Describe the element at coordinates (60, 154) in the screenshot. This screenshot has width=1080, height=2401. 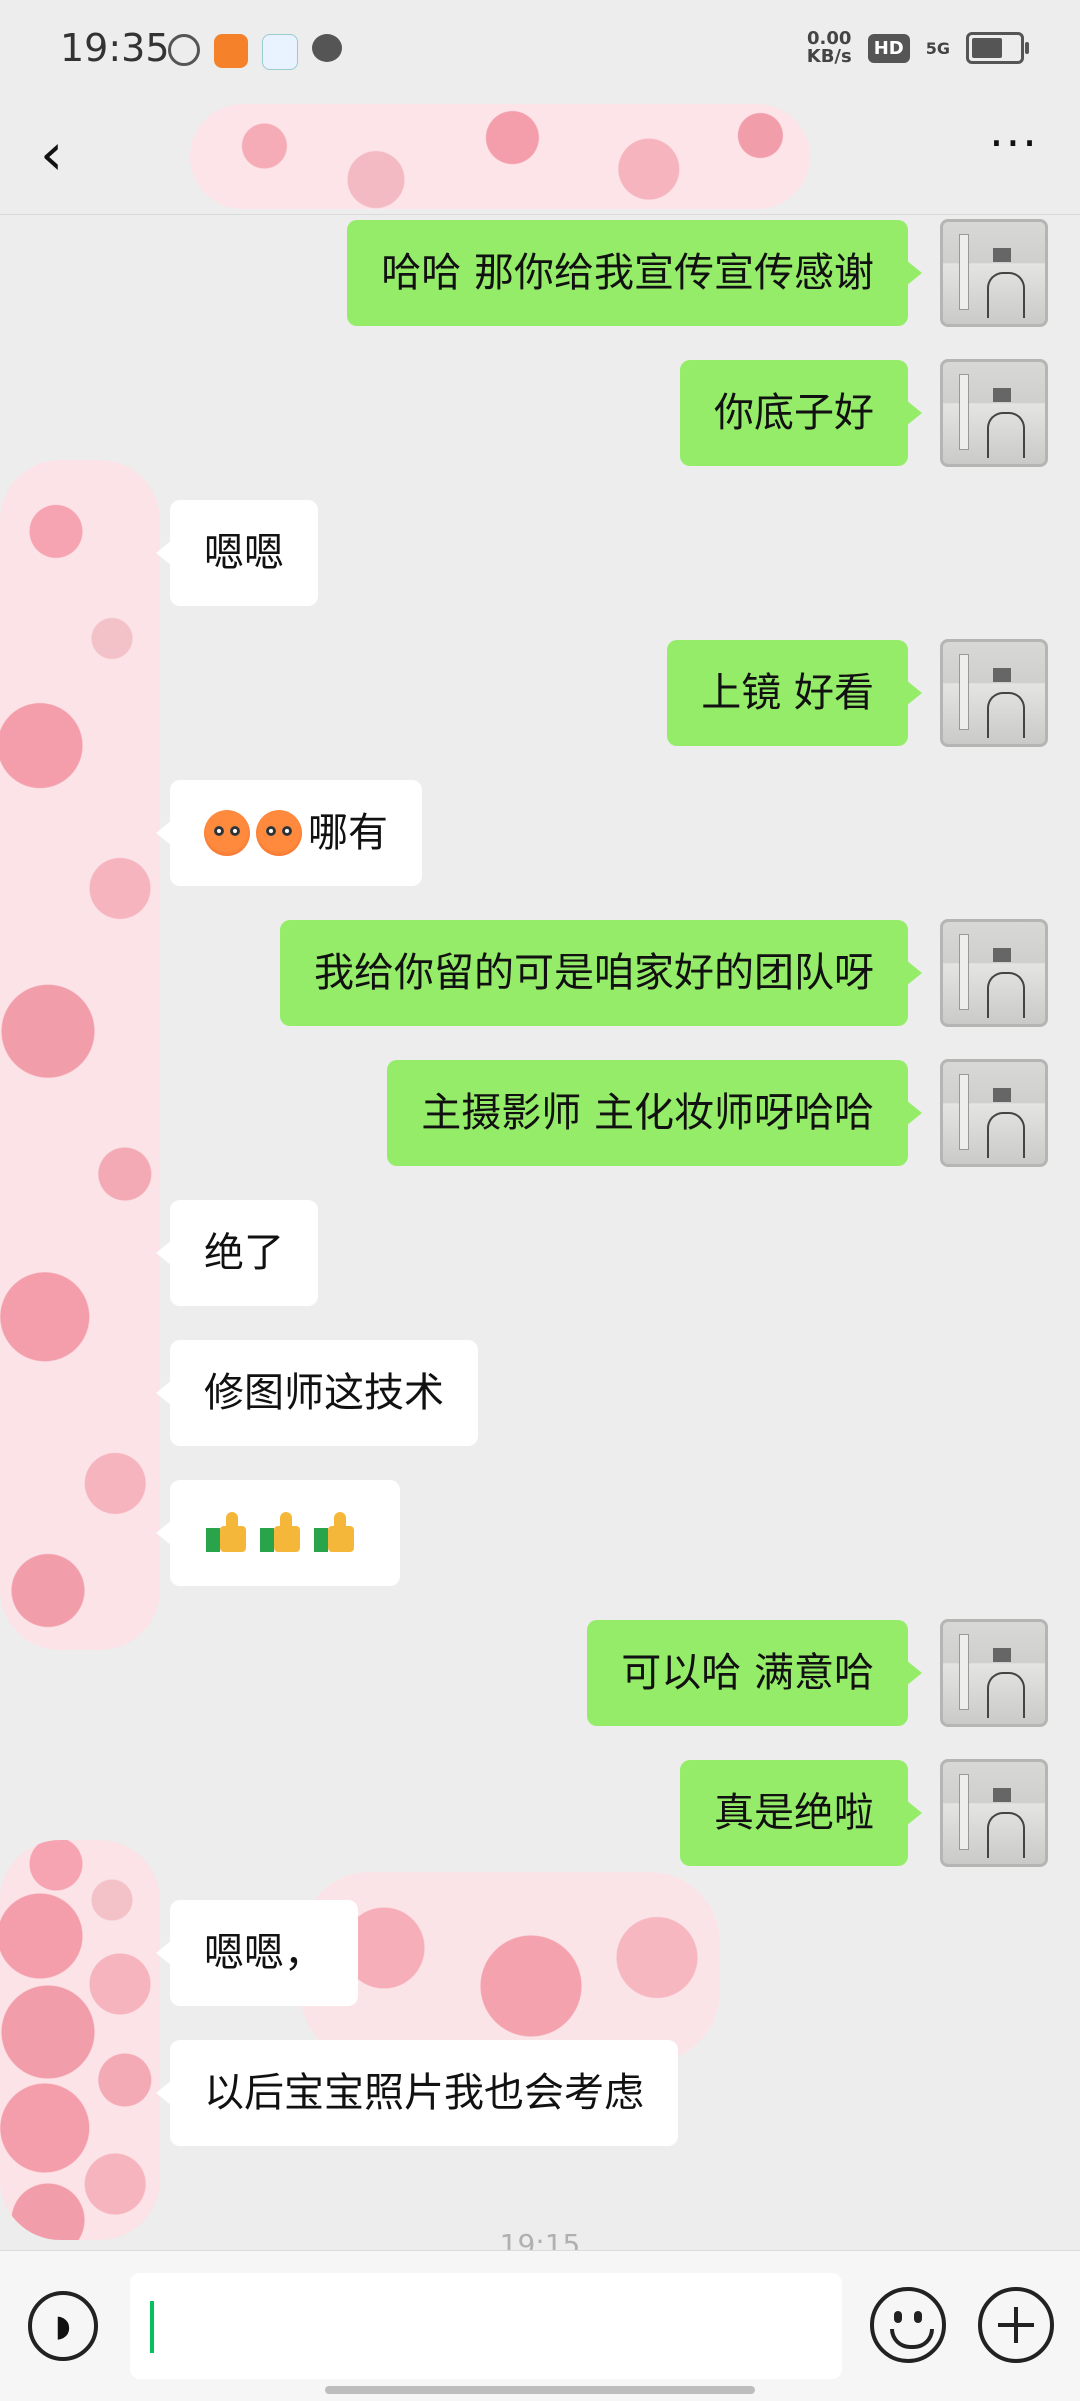
I see `chevron-left-icon: ‹` at that location.